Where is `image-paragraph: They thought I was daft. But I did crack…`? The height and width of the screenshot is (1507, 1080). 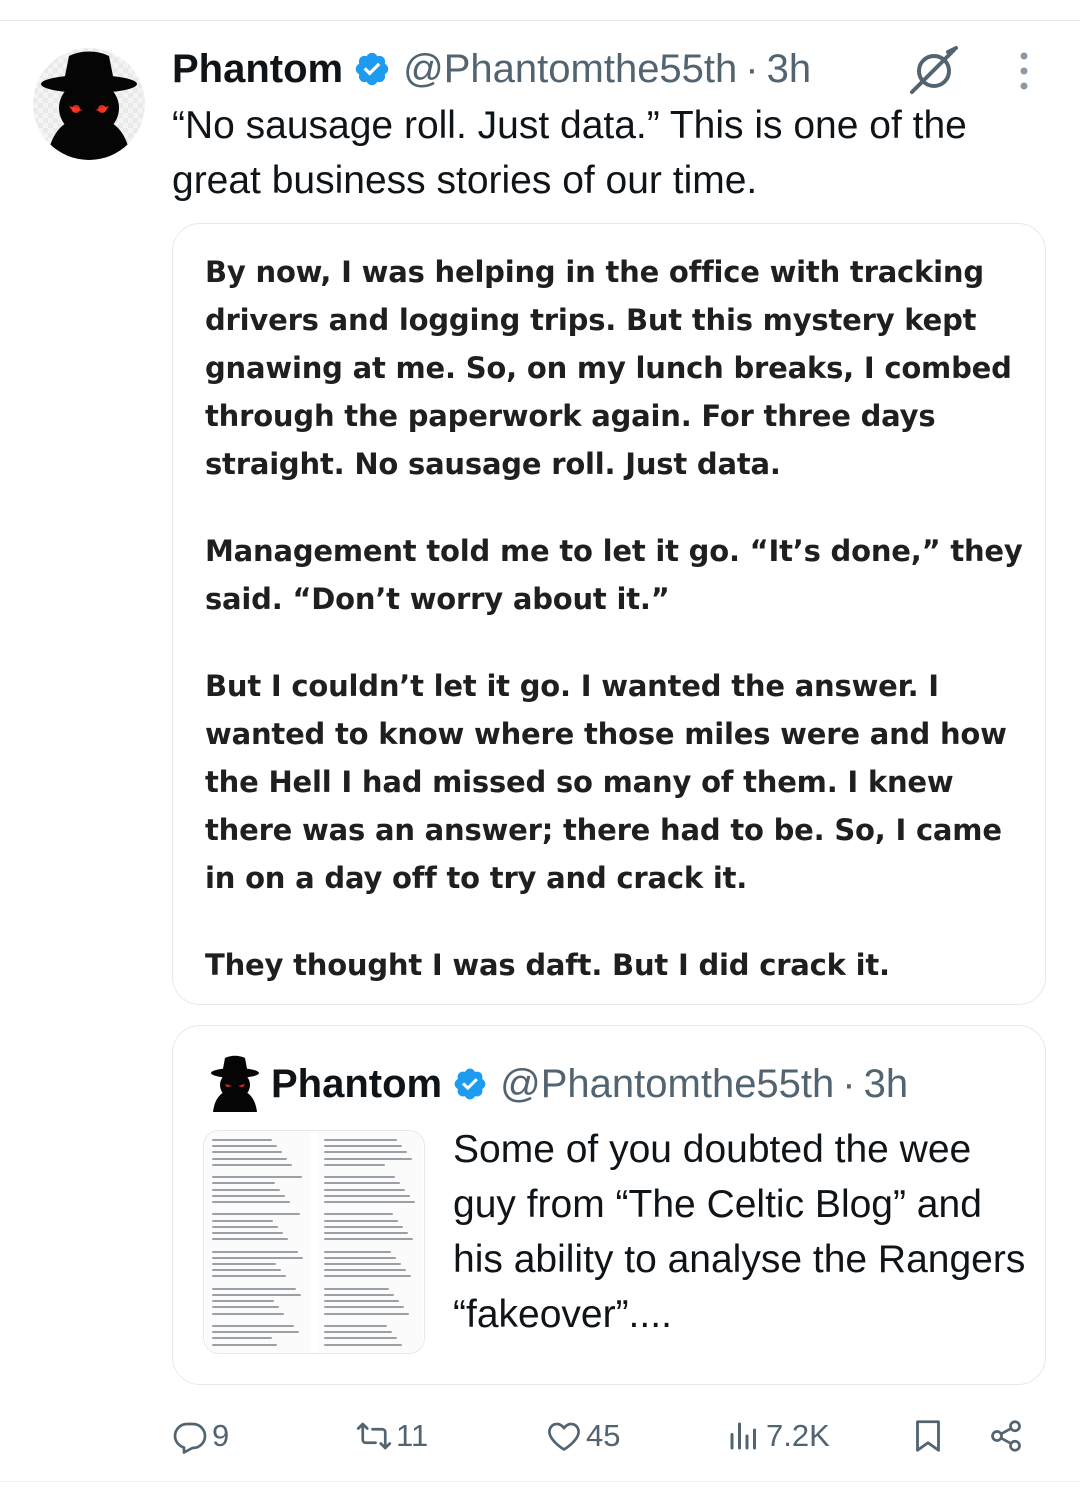 image-paragraph: They thought I was daft. But I did crack… is located at coordinates (547, 965).